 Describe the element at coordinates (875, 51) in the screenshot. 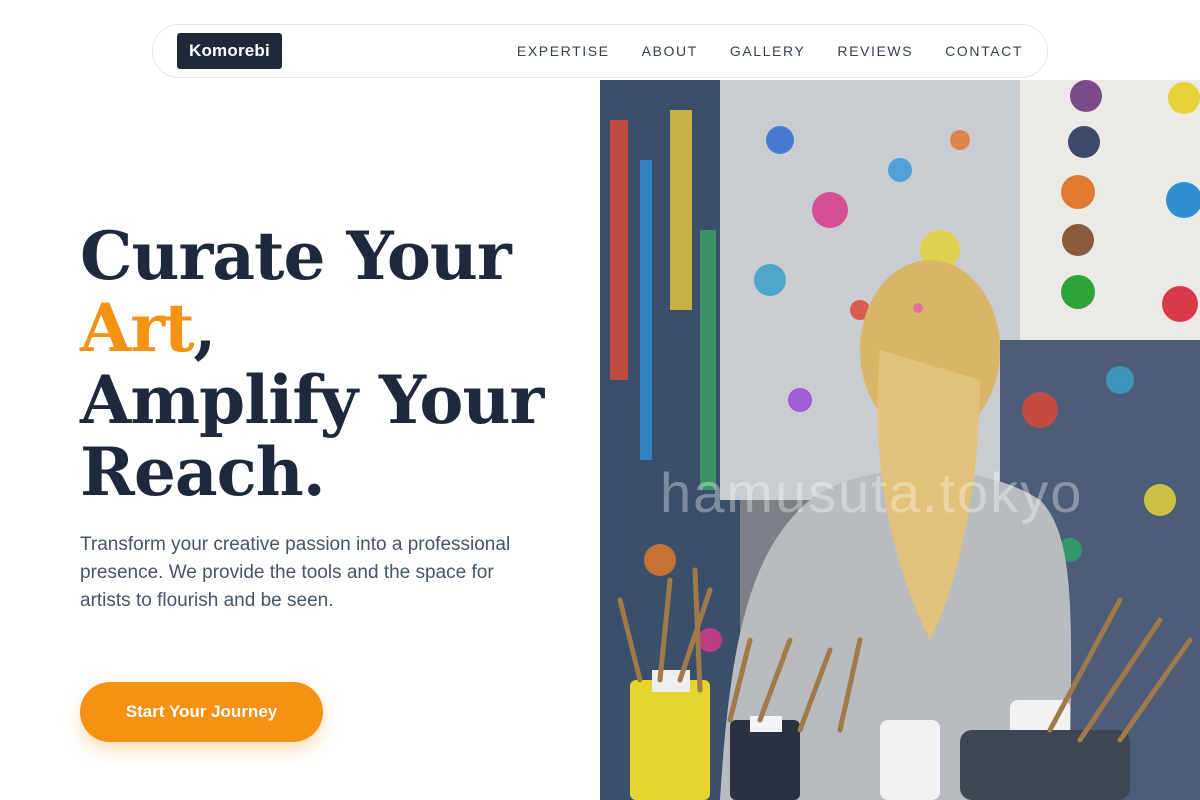

I see `nav-link-reviews: REVIEWS` at that location.